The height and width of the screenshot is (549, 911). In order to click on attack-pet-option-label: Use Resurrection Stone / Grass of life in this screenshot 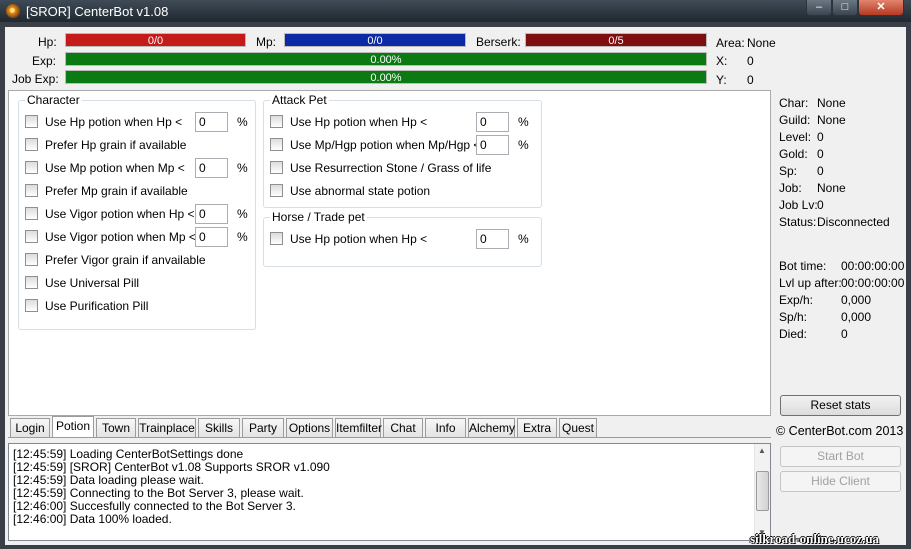, I will do `click(390, 168)`.